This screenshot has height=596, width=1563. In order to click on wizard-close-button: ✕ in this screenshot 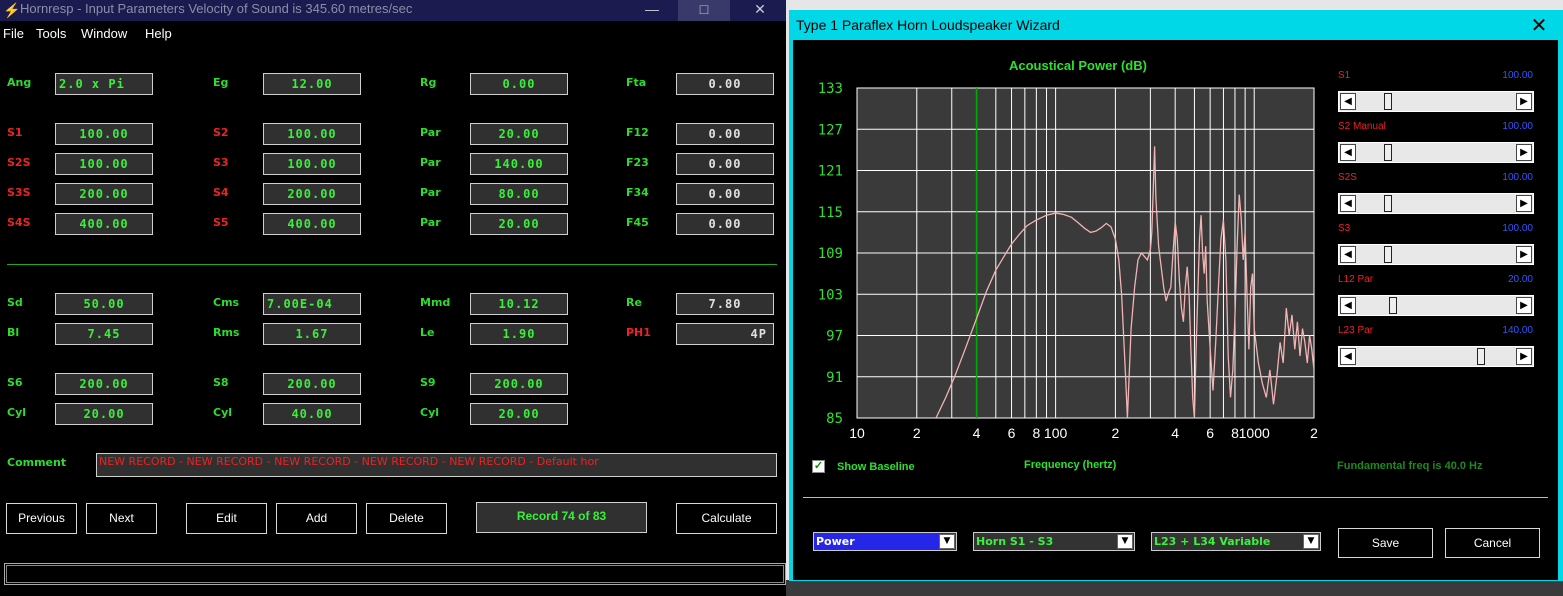, I will do `click(1539, 27)`.